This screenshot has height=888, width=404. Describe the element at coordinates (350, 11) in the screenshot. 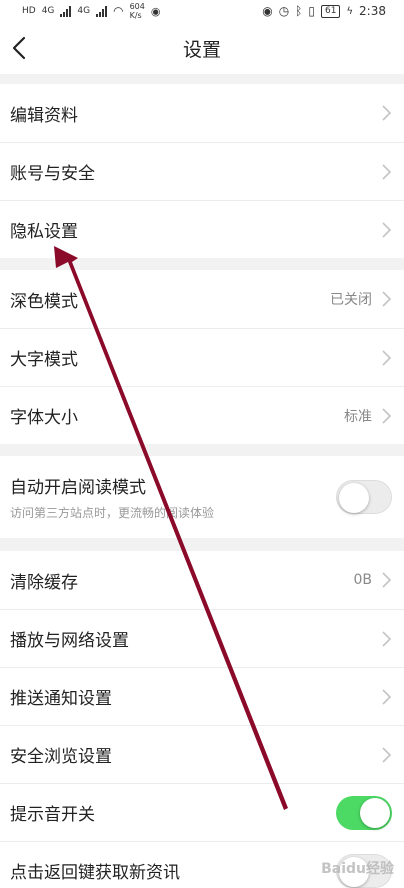

I see `charging-icon: ϟ` at that location.